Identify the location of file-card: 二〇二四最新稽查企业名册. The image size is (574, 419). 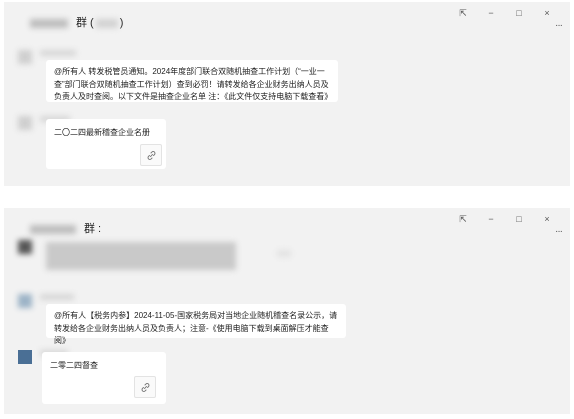
(106, 144).